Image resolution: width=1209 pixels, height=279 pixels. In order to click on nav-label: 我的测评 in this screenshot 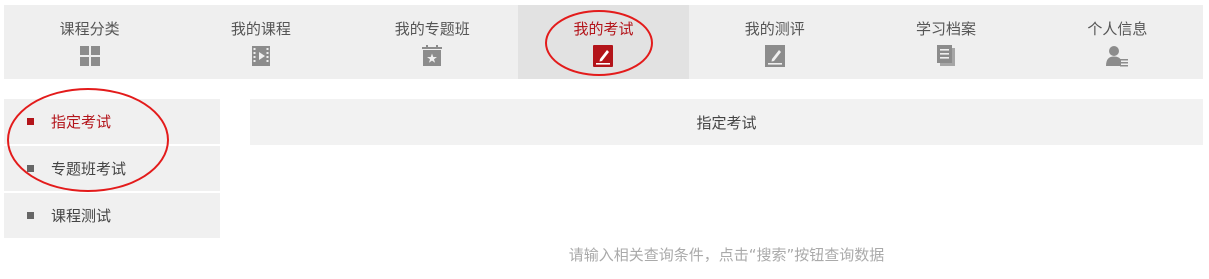, I will do `click(774, 29)`.